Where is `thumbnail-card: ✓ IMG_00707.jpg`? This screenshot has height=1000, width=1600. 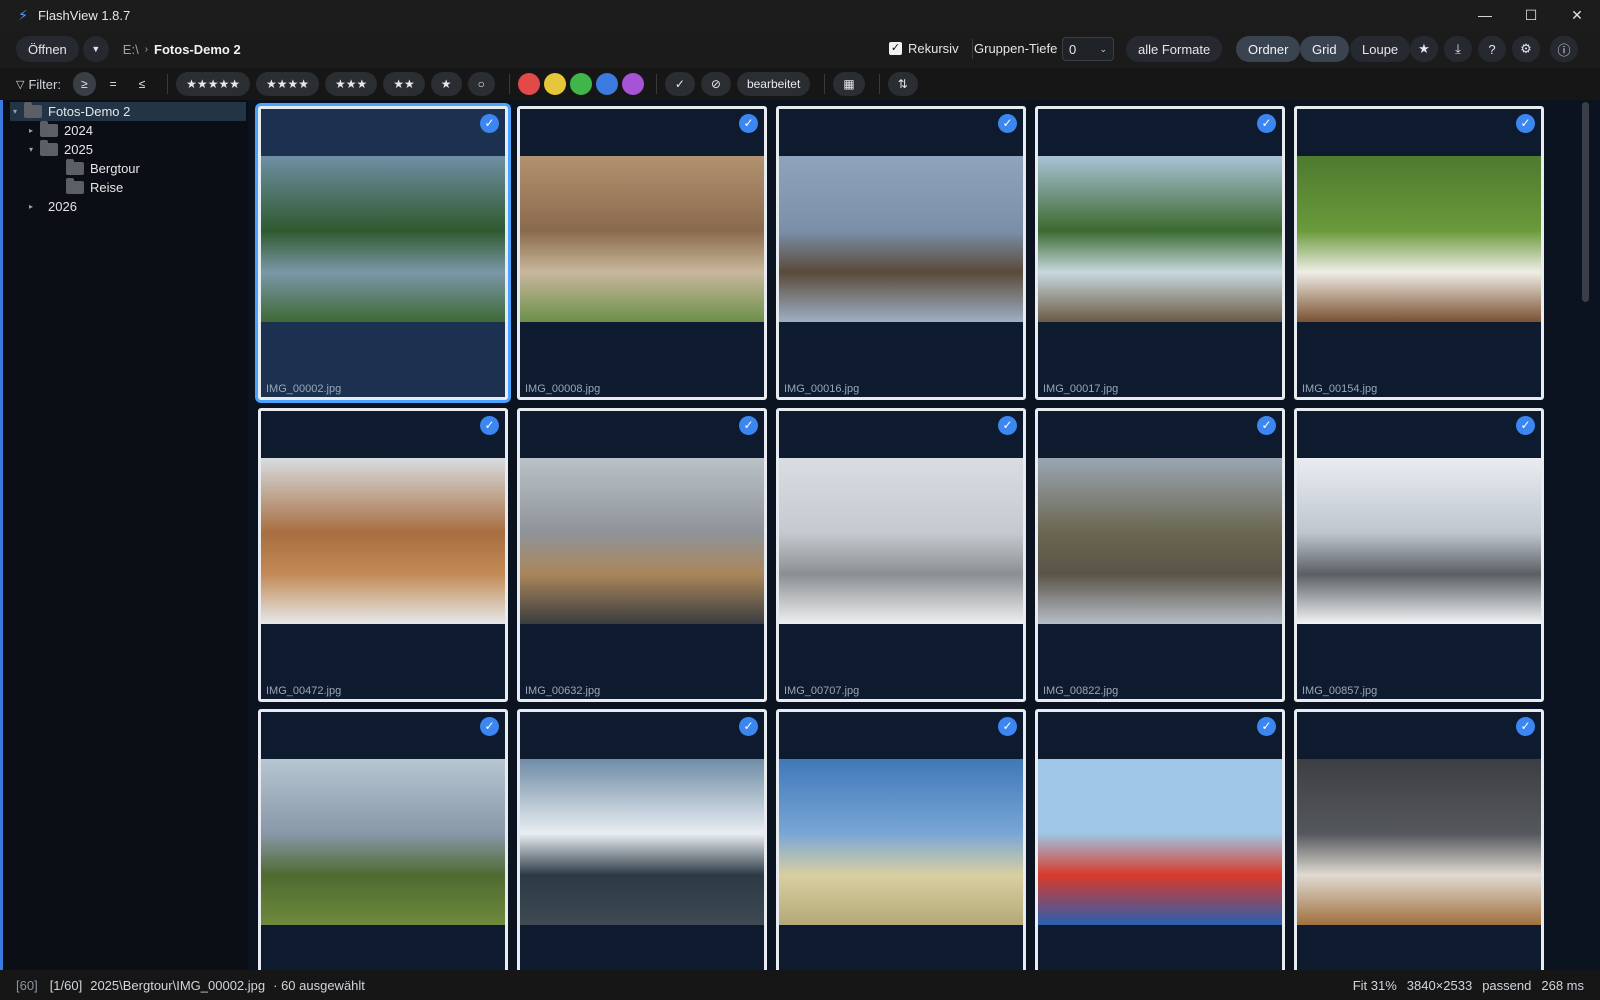
thumbnail-card: ✓ IMG_00707.jpg is located at coordinates (901, 555).